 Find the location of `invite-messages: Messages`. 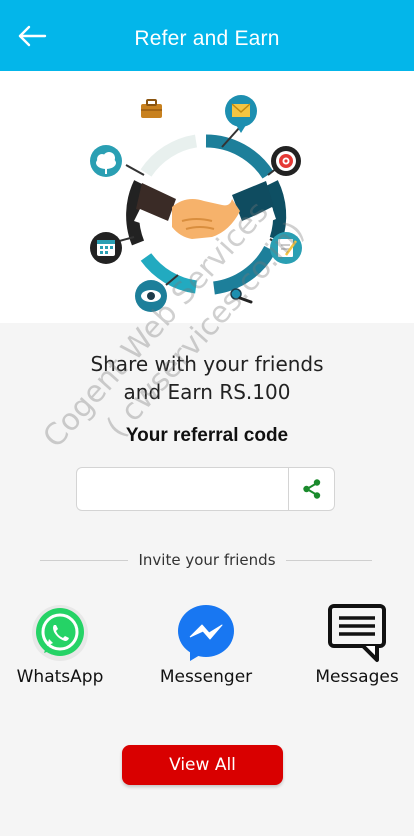

invite-messages: Messages is located at coordinates (355, 645).